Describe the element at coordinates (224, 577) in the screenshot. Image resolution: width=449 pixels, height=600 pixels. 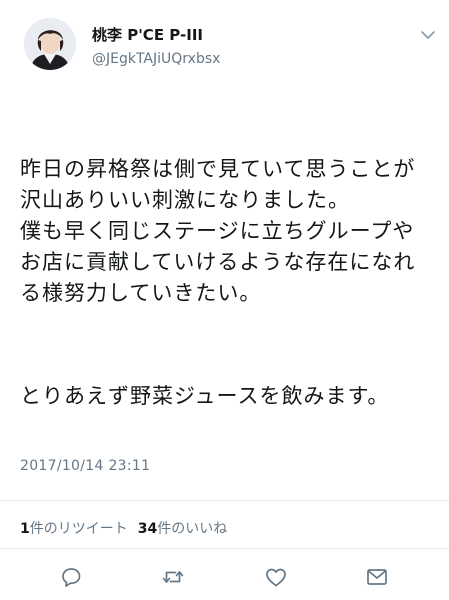
I see `action-bar` at that location.